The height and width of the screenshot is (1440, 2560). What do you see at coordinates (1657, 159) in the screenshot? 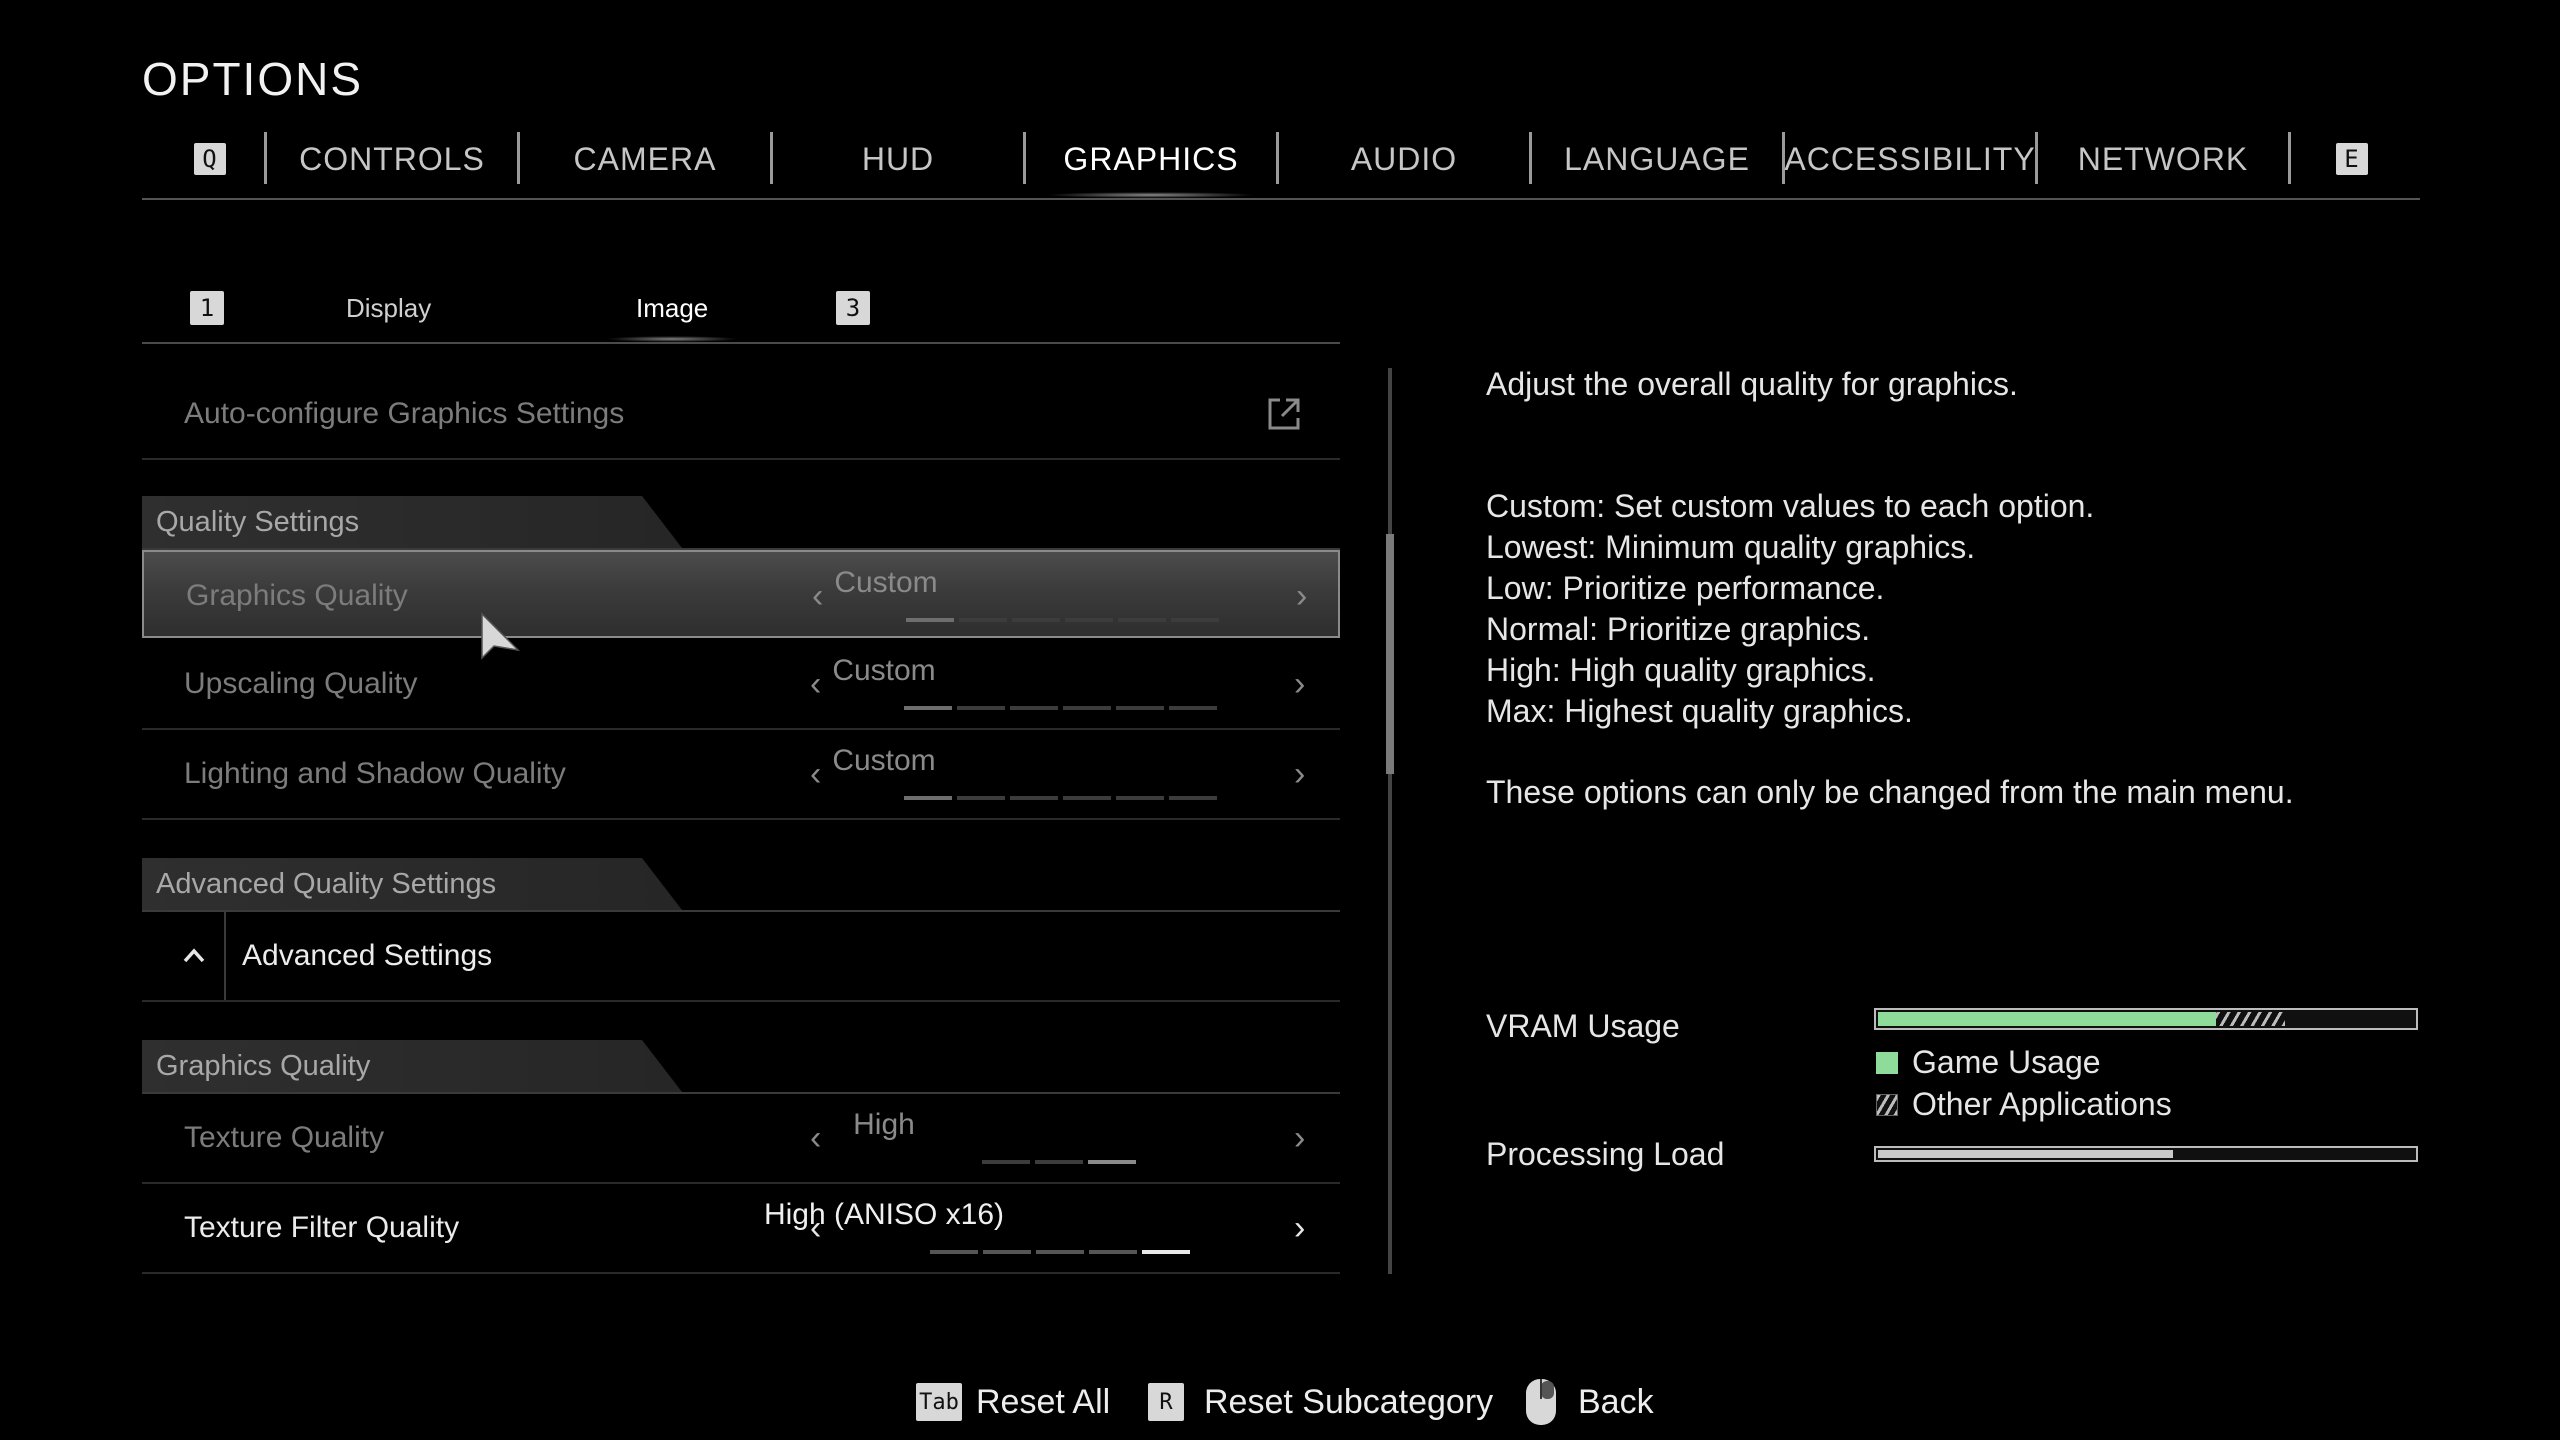
I see `tab-language: LANGUAGE` at bounding box center [1657, 159].